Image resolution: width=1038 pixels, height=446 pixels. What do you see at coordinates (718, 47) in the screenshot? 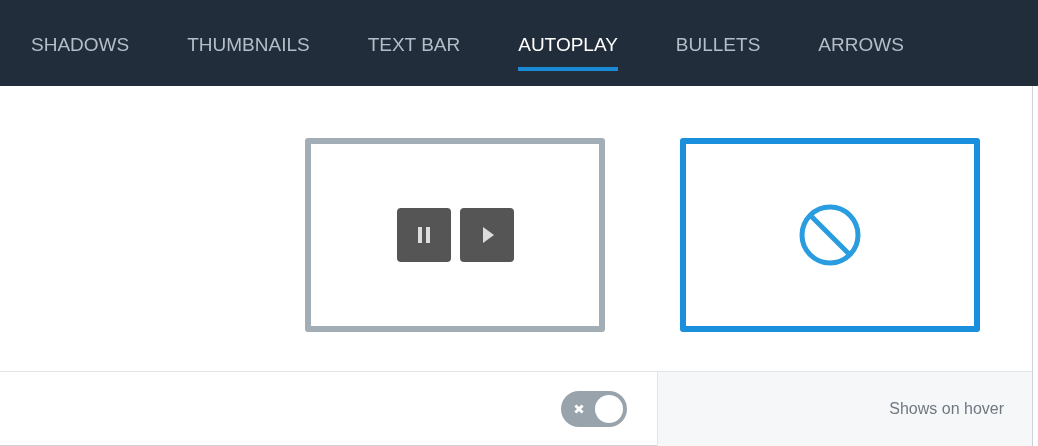
I see `tab: BULLETS` at bounding box center [718, 47].